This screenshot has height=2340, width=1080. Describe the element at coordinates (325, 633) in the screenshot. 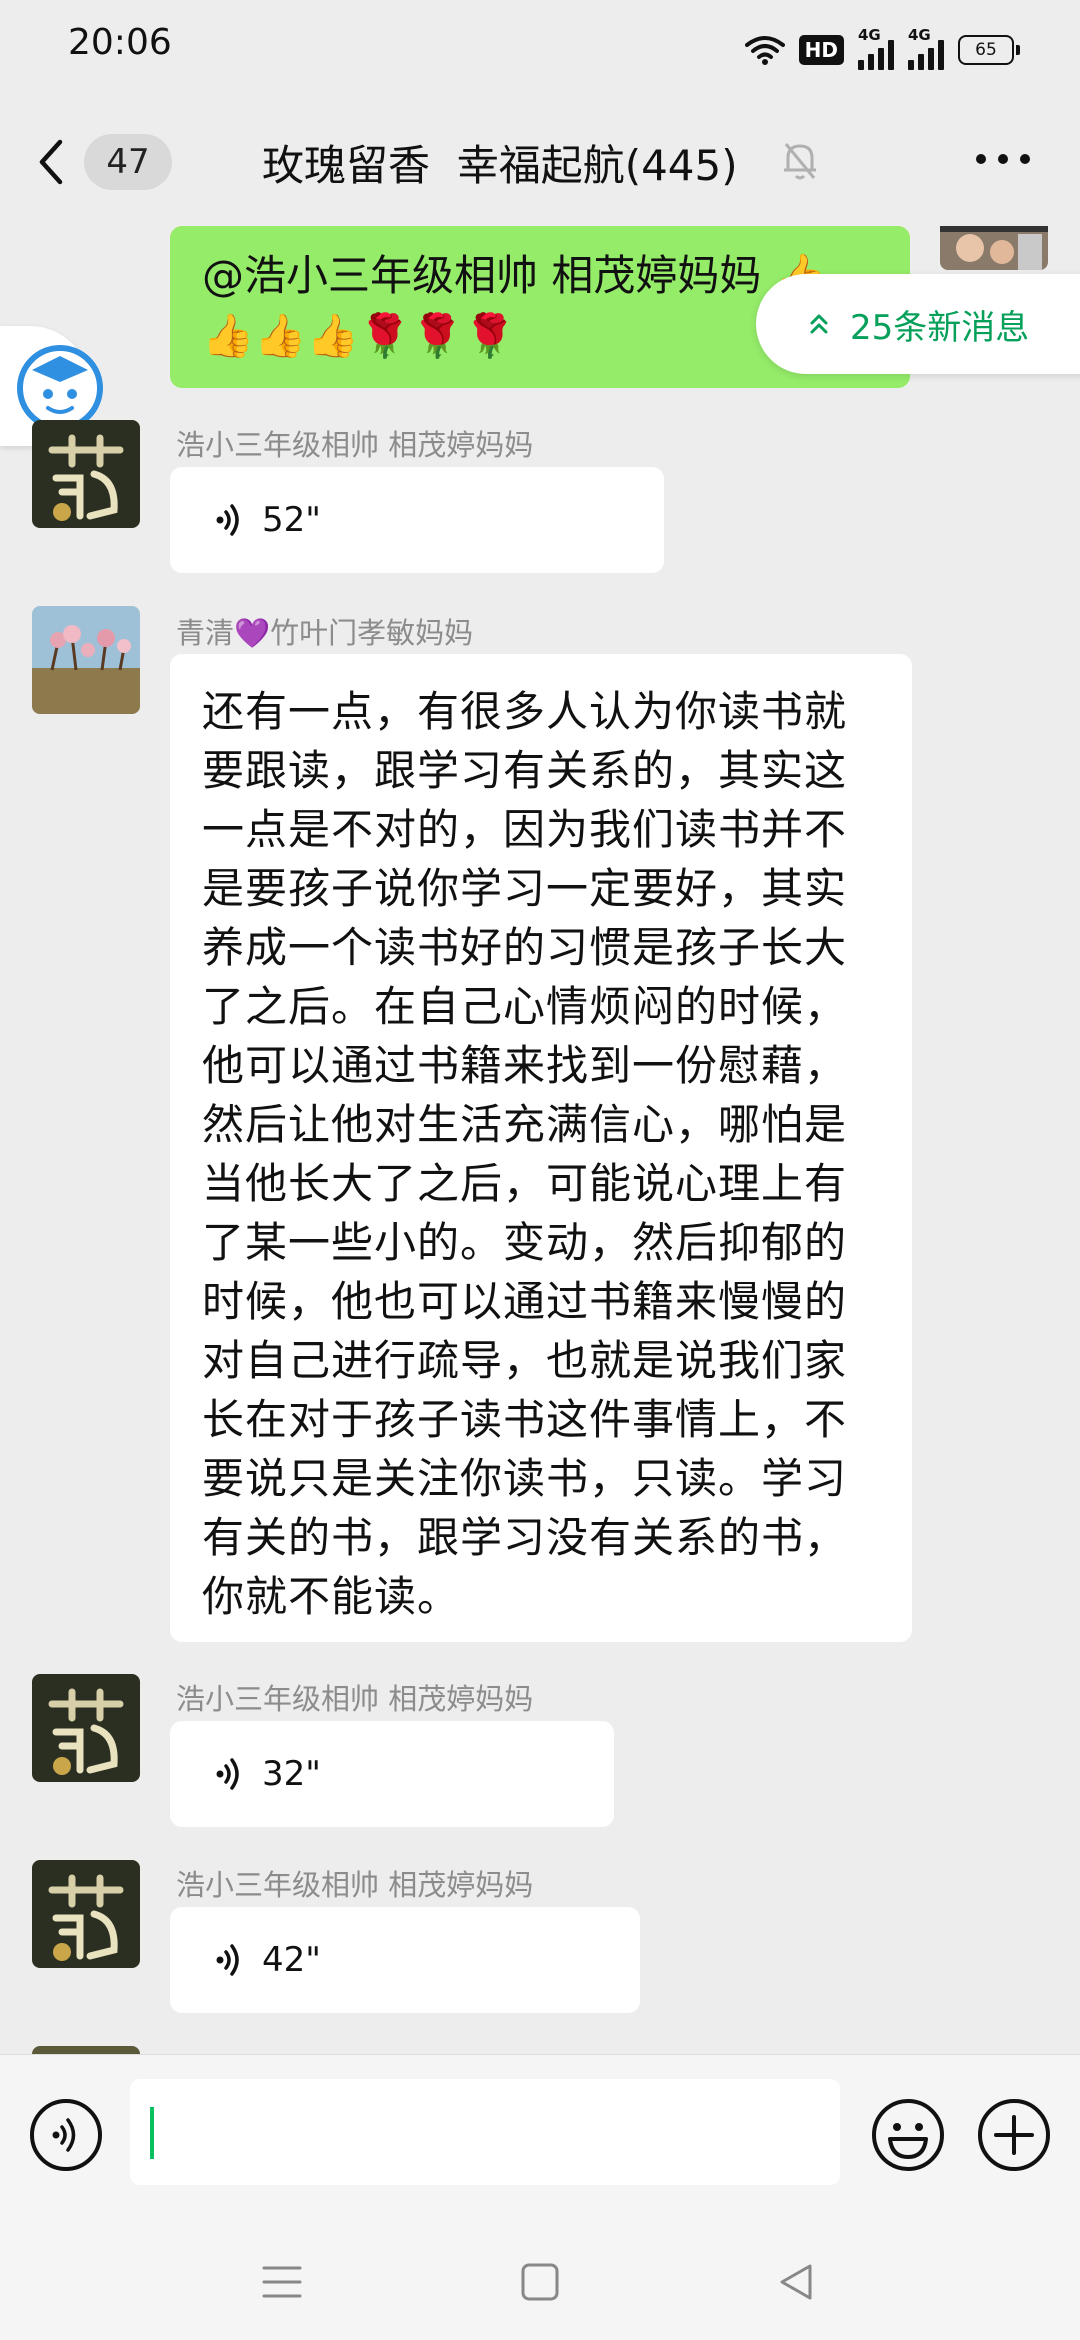

I see `sender-name: 青清💜竹叶门孝敏妈妈` at that location.